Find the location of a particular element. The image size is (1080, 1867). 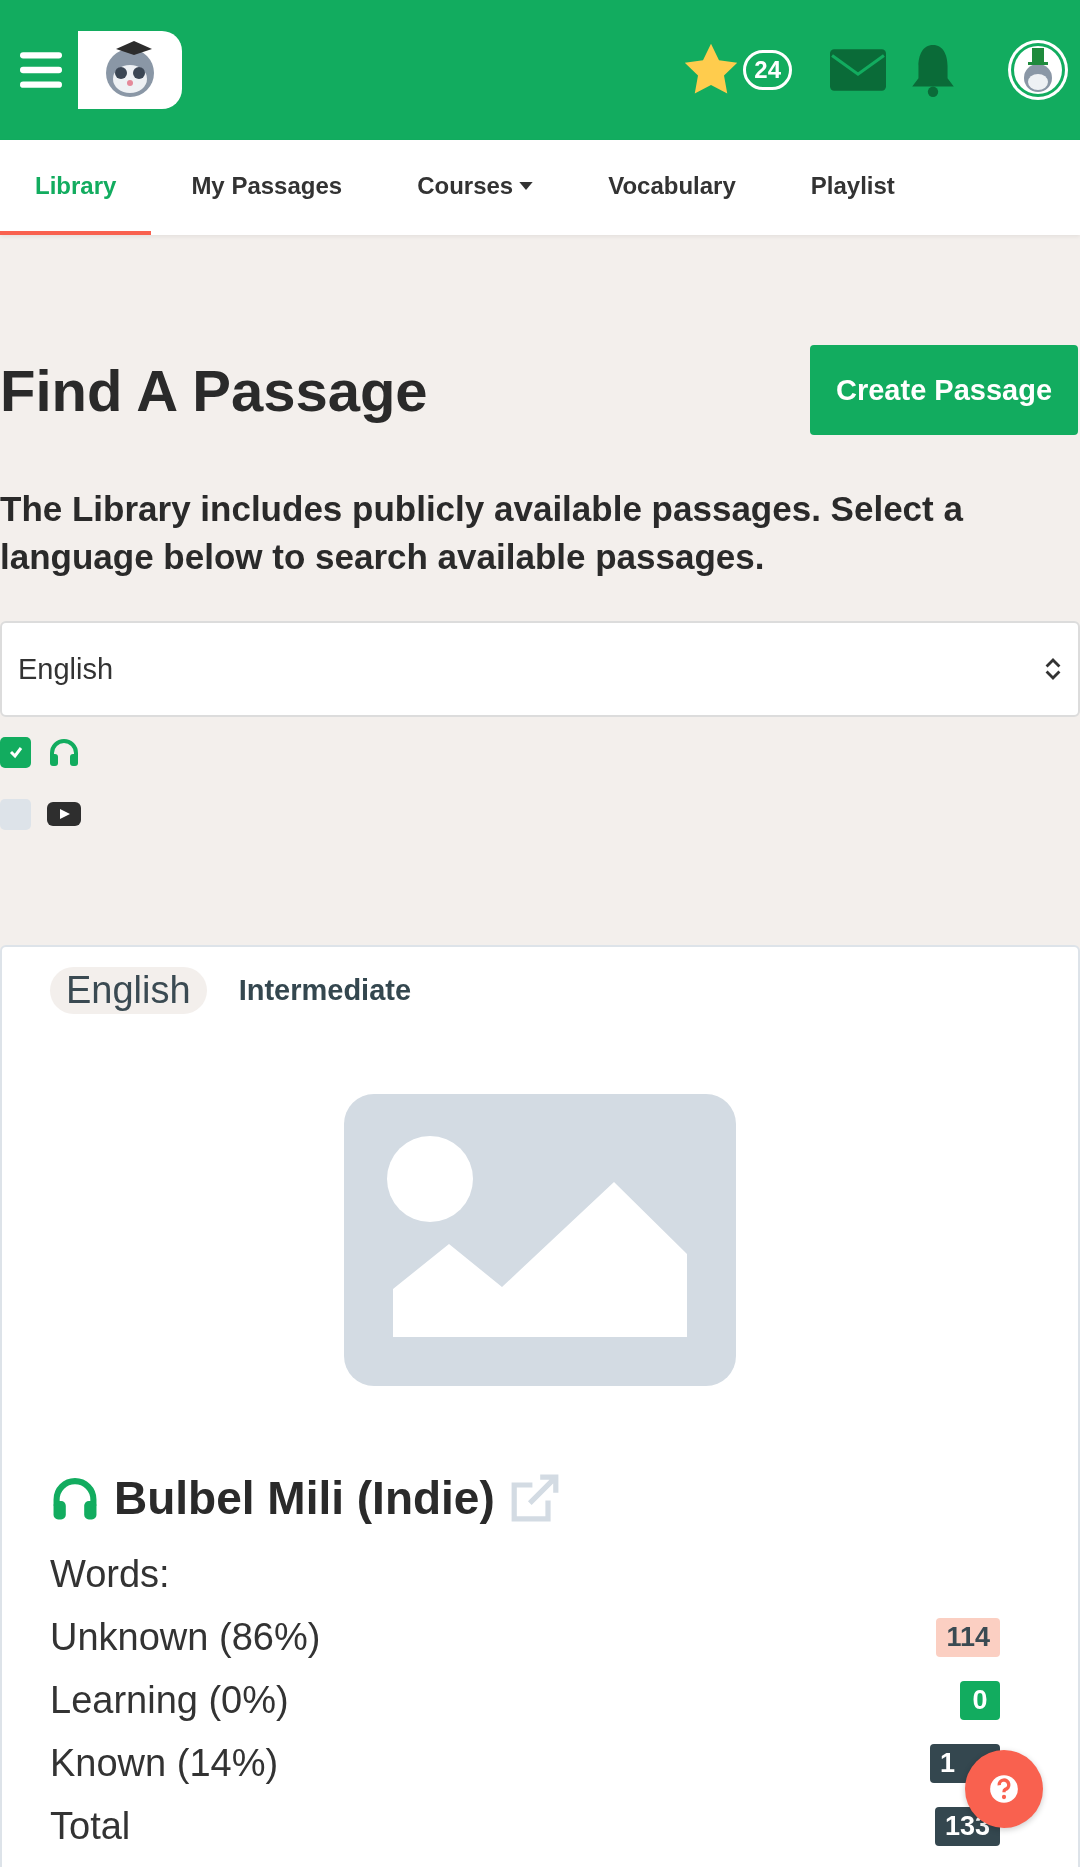

words-label: Words: is located at coordinates (110, 1574).